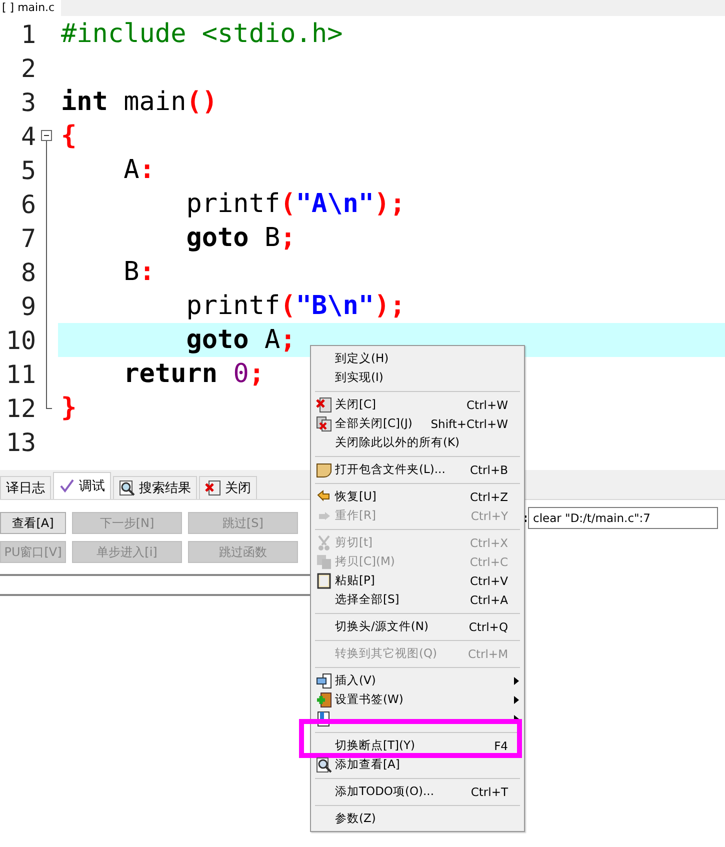  I want to click on panel-tab: 搜索结果, so click(155, 487).